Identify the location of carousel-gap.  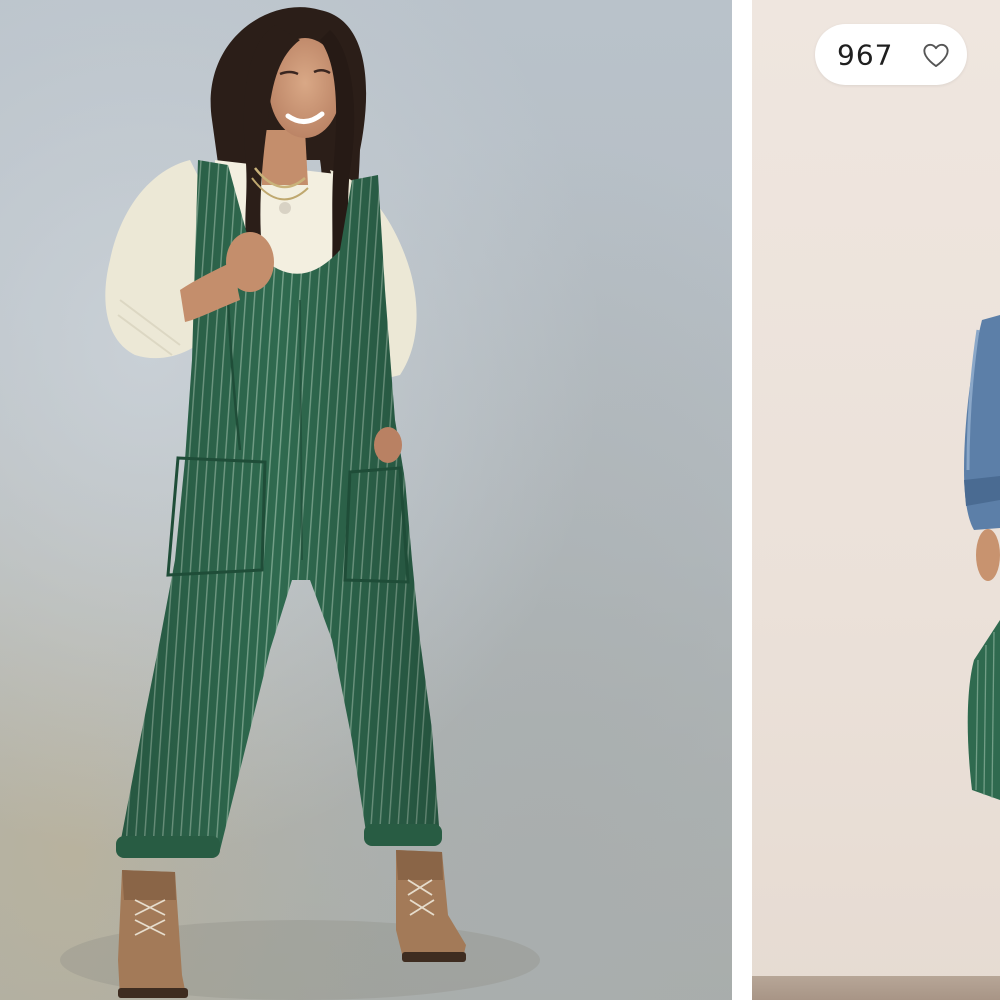
(742, 500).